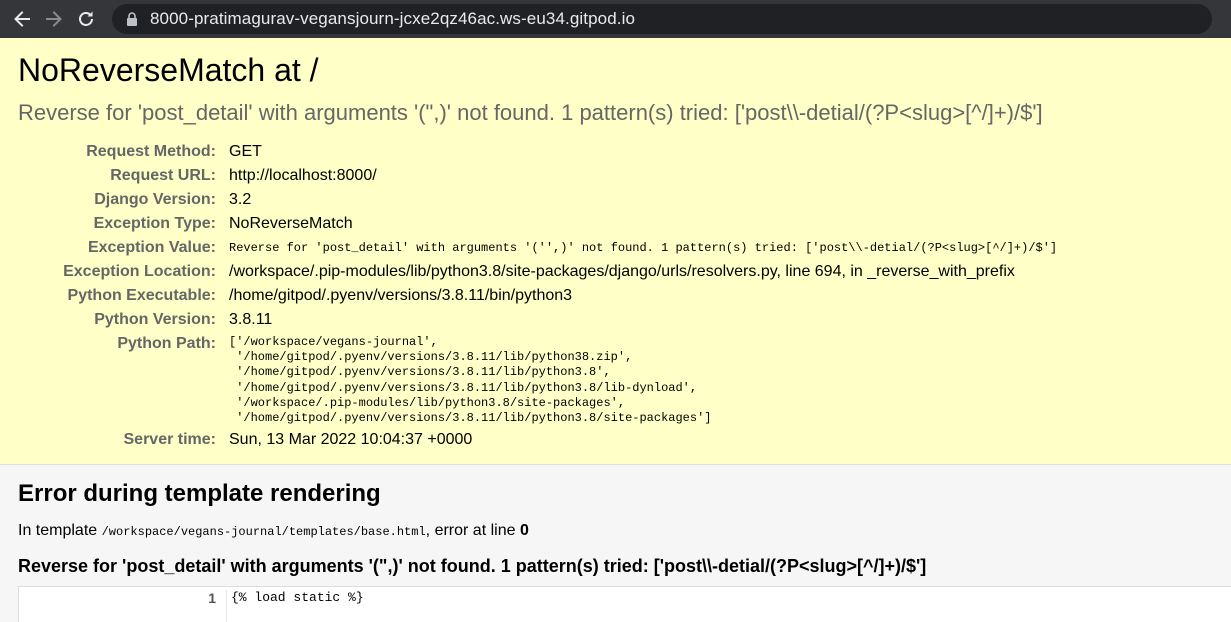 Image resolution: width=1231 pixels, height=622 pixels. Describe the element at coordinates (537, 176) in the screenshot. I see `meta-row-request-url: Request URL: http://localhost:8000/` at that location.